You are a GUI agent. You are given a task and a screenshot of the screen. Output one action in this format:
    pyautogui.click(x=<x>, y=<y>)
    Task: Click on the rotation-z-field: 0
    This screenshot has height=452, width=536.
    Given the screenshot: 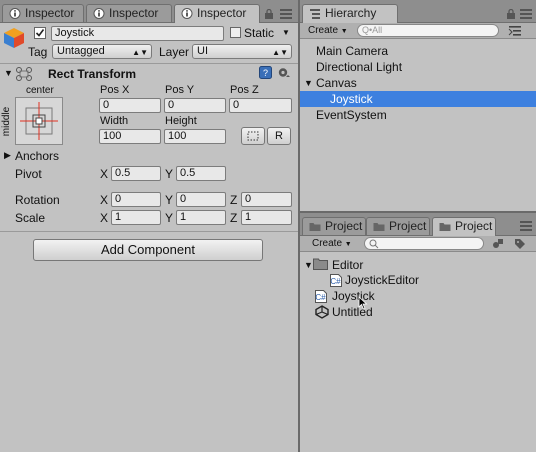 What is the action you would take?
    pyautogui.click(x=266, y=199)
    